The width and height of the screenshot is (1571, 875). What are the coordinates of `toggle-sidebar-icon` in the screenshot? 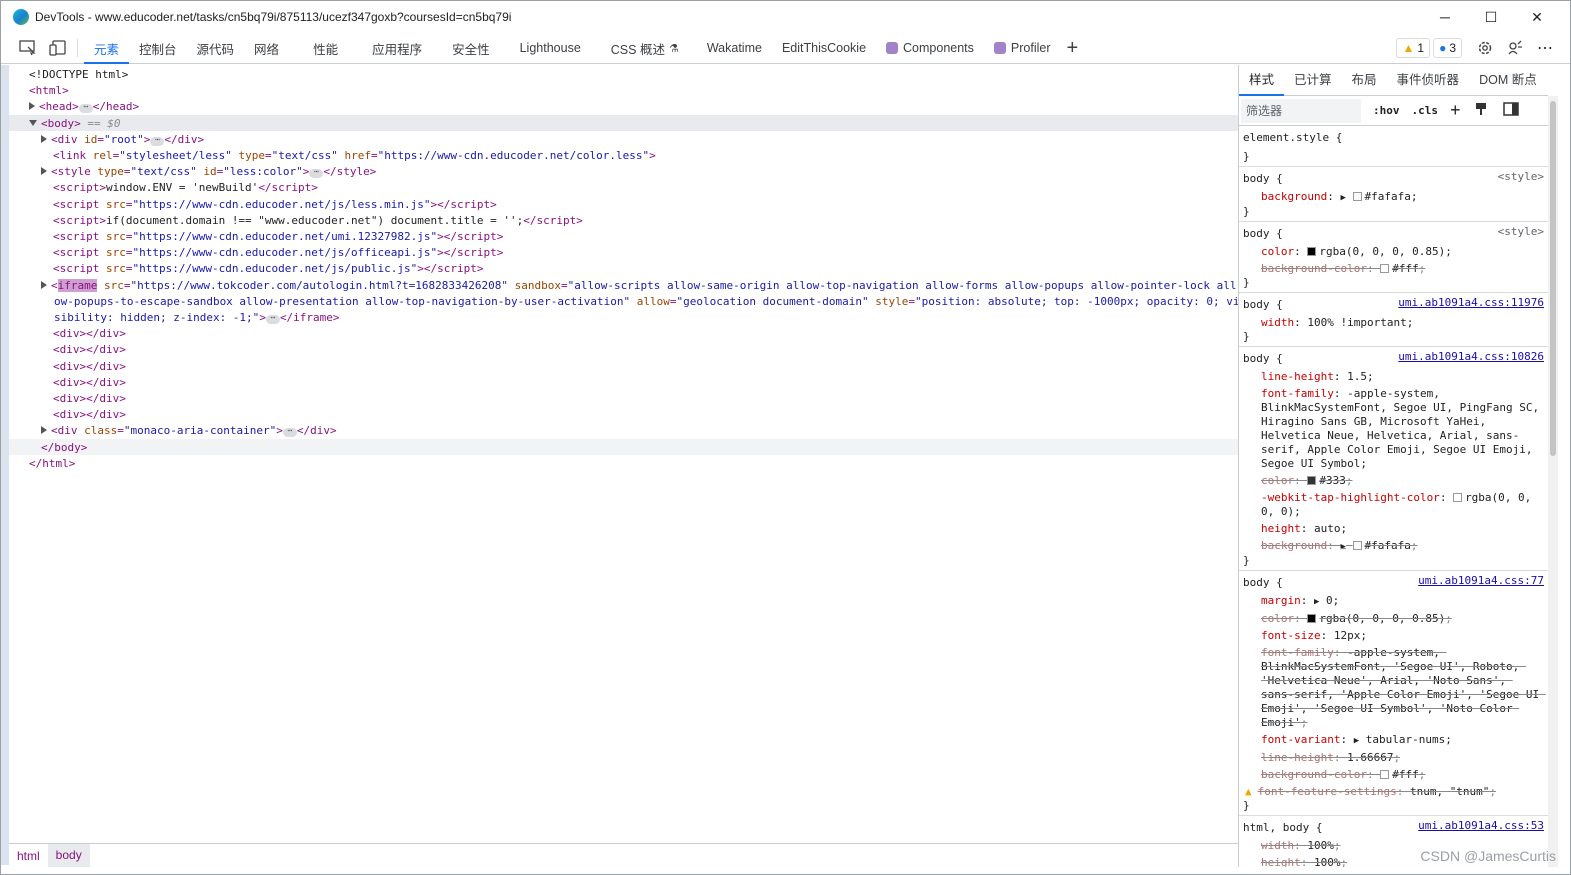 It's located at (1510, 110).